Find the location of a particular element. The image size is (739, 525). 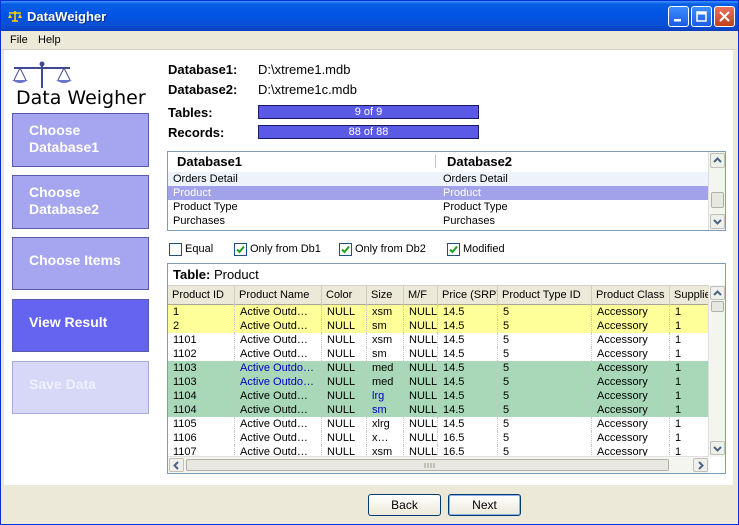

column-header: Product ID is located at coordinates (201, 296).